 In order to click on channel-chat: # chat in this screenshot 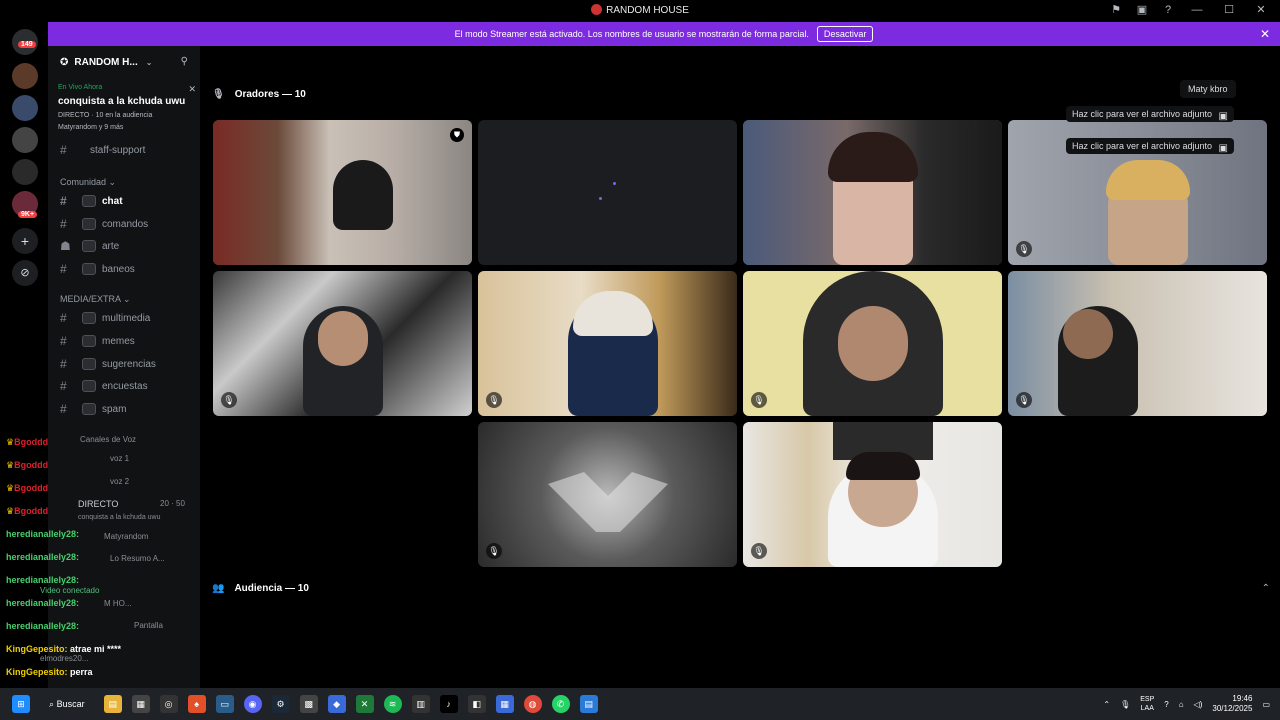, I will do `click(127, 201)`.